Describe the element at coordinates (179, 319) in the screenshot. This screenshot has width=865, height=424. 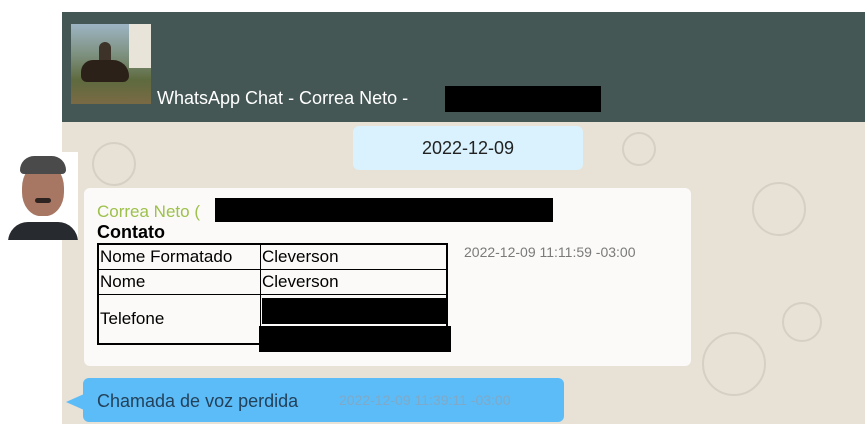
I see `contact-field-label: Telefone` at that location.